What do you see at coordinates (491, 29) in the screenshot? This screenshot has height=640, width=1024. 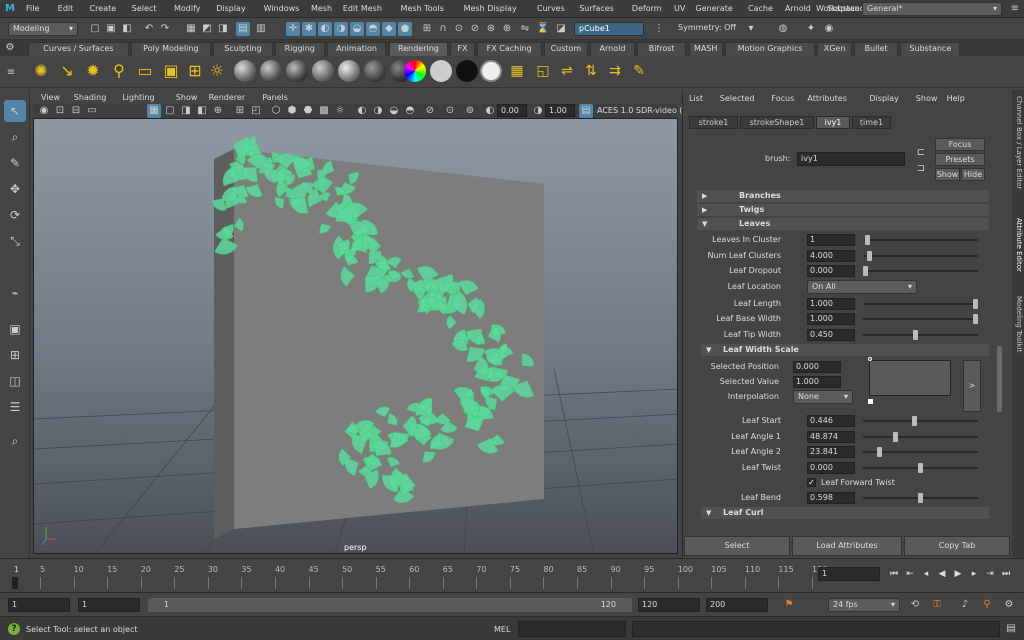 I see `snap-surface-icon: ⊛` at bounding box center [491, 29].